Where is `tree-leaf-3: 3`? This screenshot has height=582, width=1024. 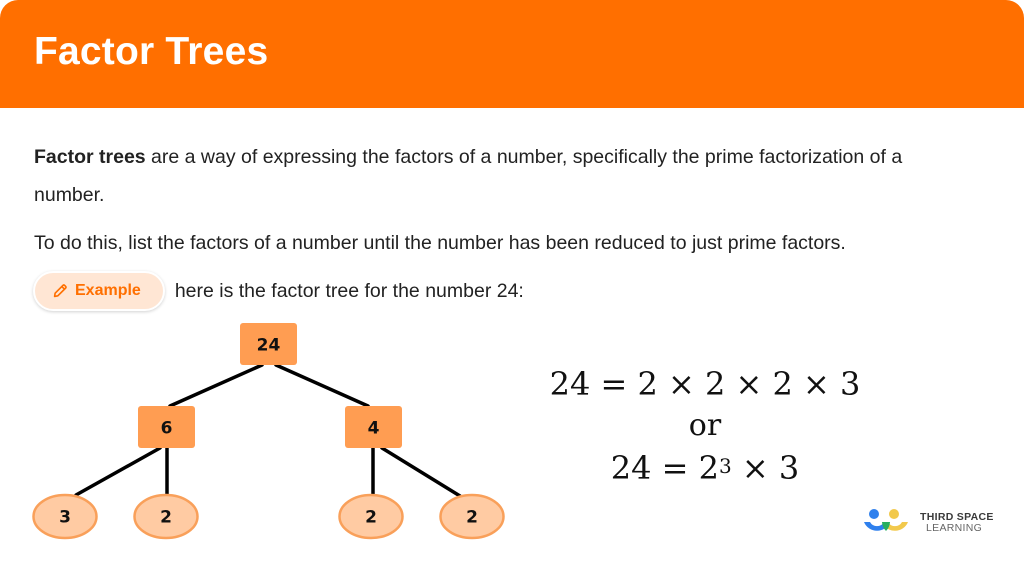 tree-leaf-3: 3 is located at coordinates (65, 516).